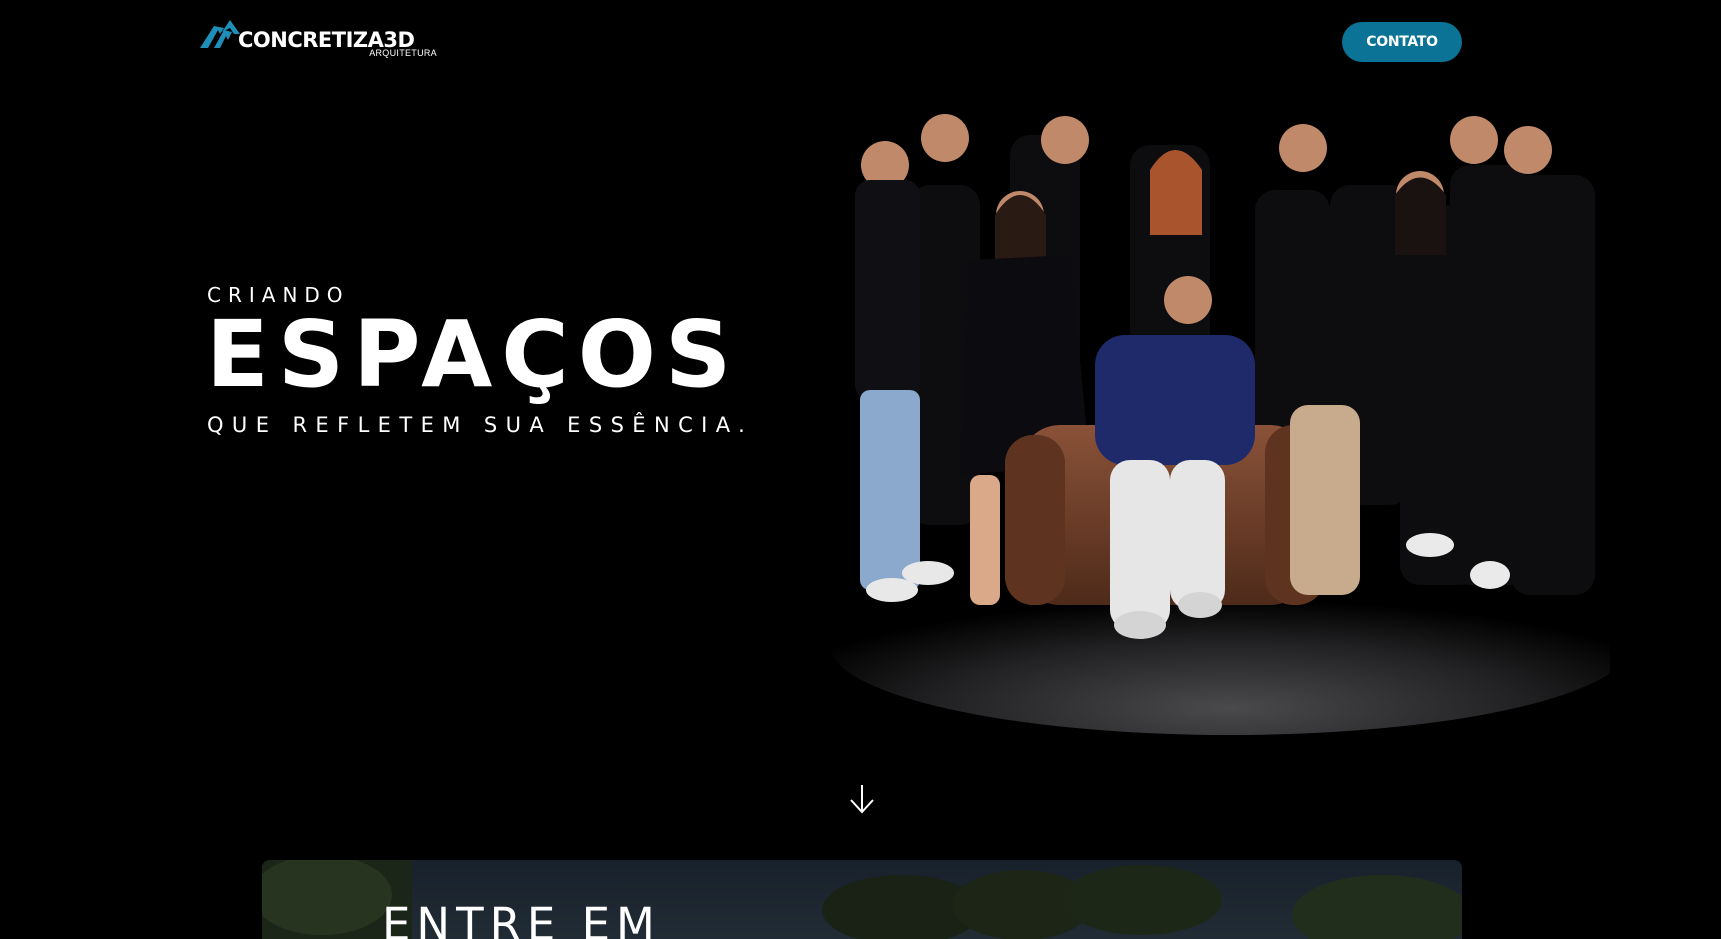 The width and height of the screenshot is (1721, 939). I want to click on contact-button: CONTATO, so click(1402, 42).